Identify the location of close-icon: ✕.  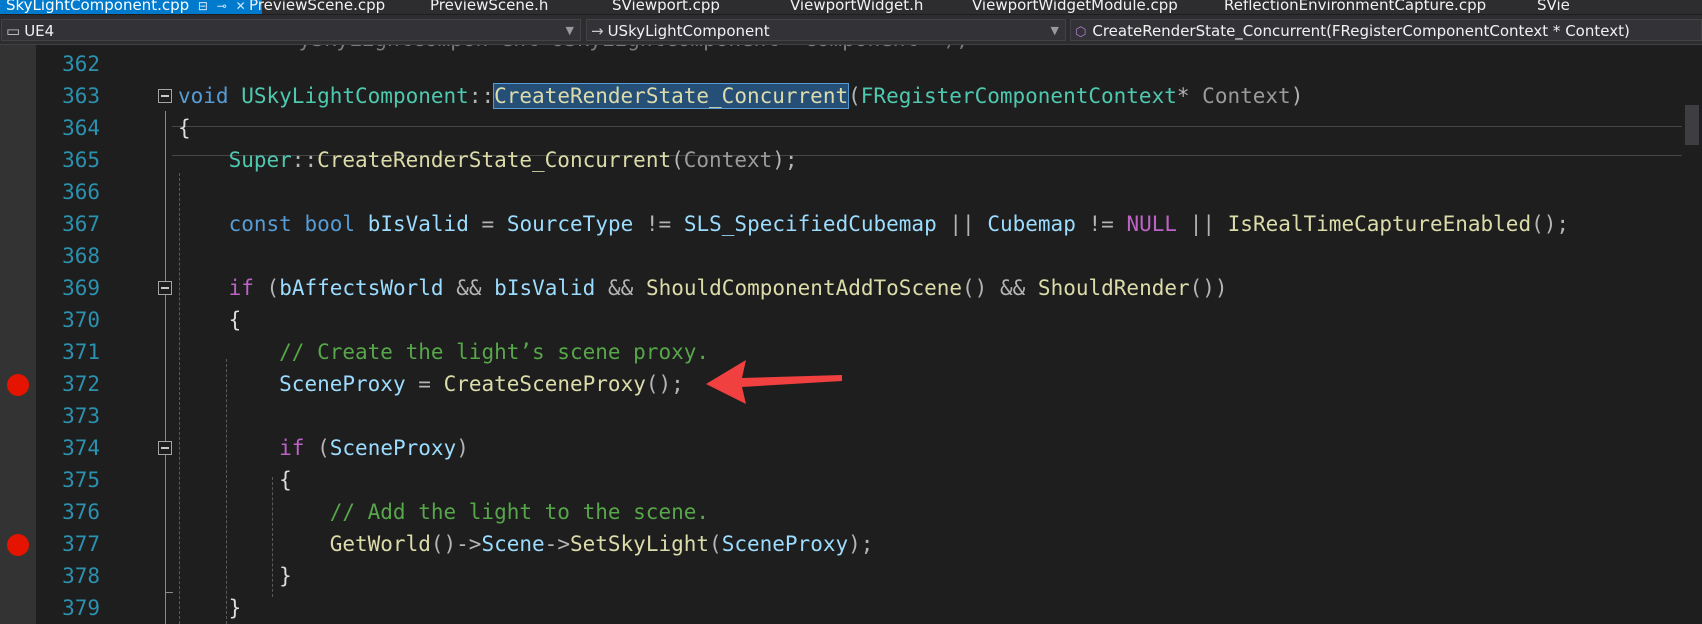
(241, 6).